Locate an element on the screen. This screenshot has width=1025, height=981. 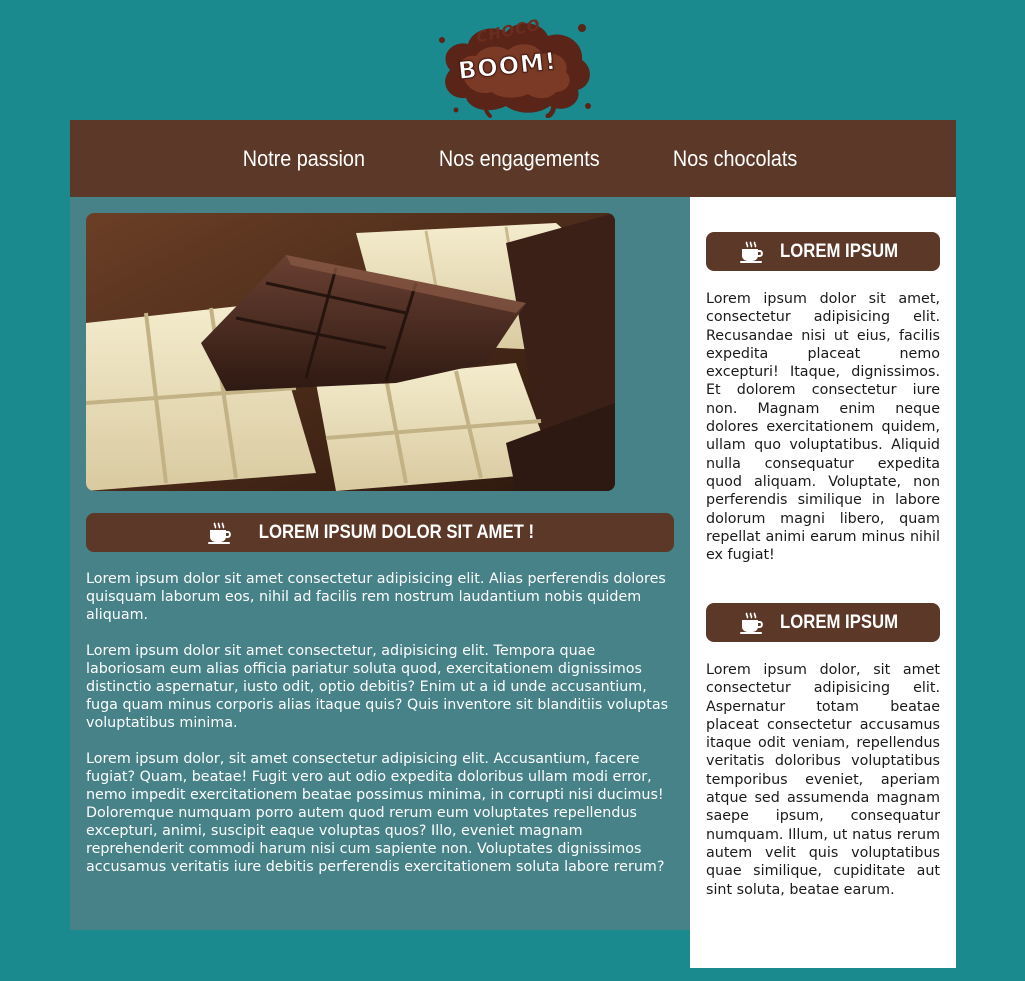
chocolate-bars-image is located at coordinates (350, 352).